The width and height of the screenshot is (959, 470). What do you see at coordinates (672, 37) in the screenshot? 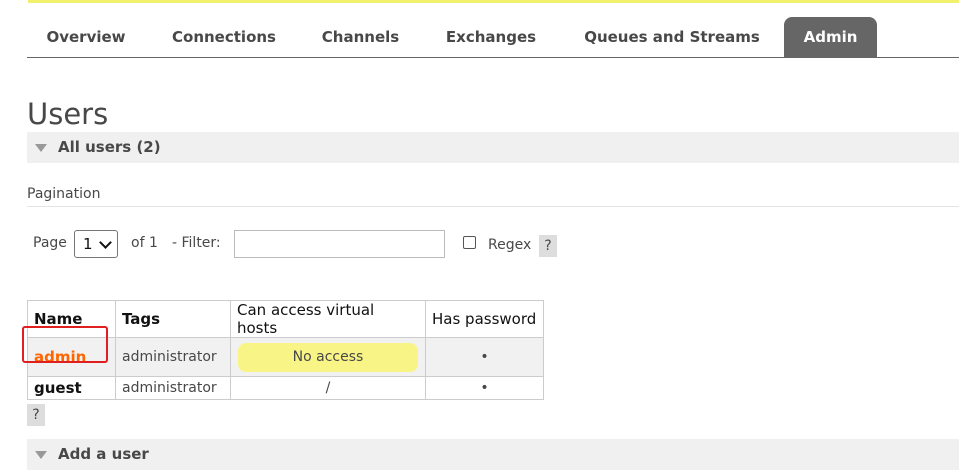
I see `tab-queues-and-streams: Queues and Streams` at bounding box center [672, 37].